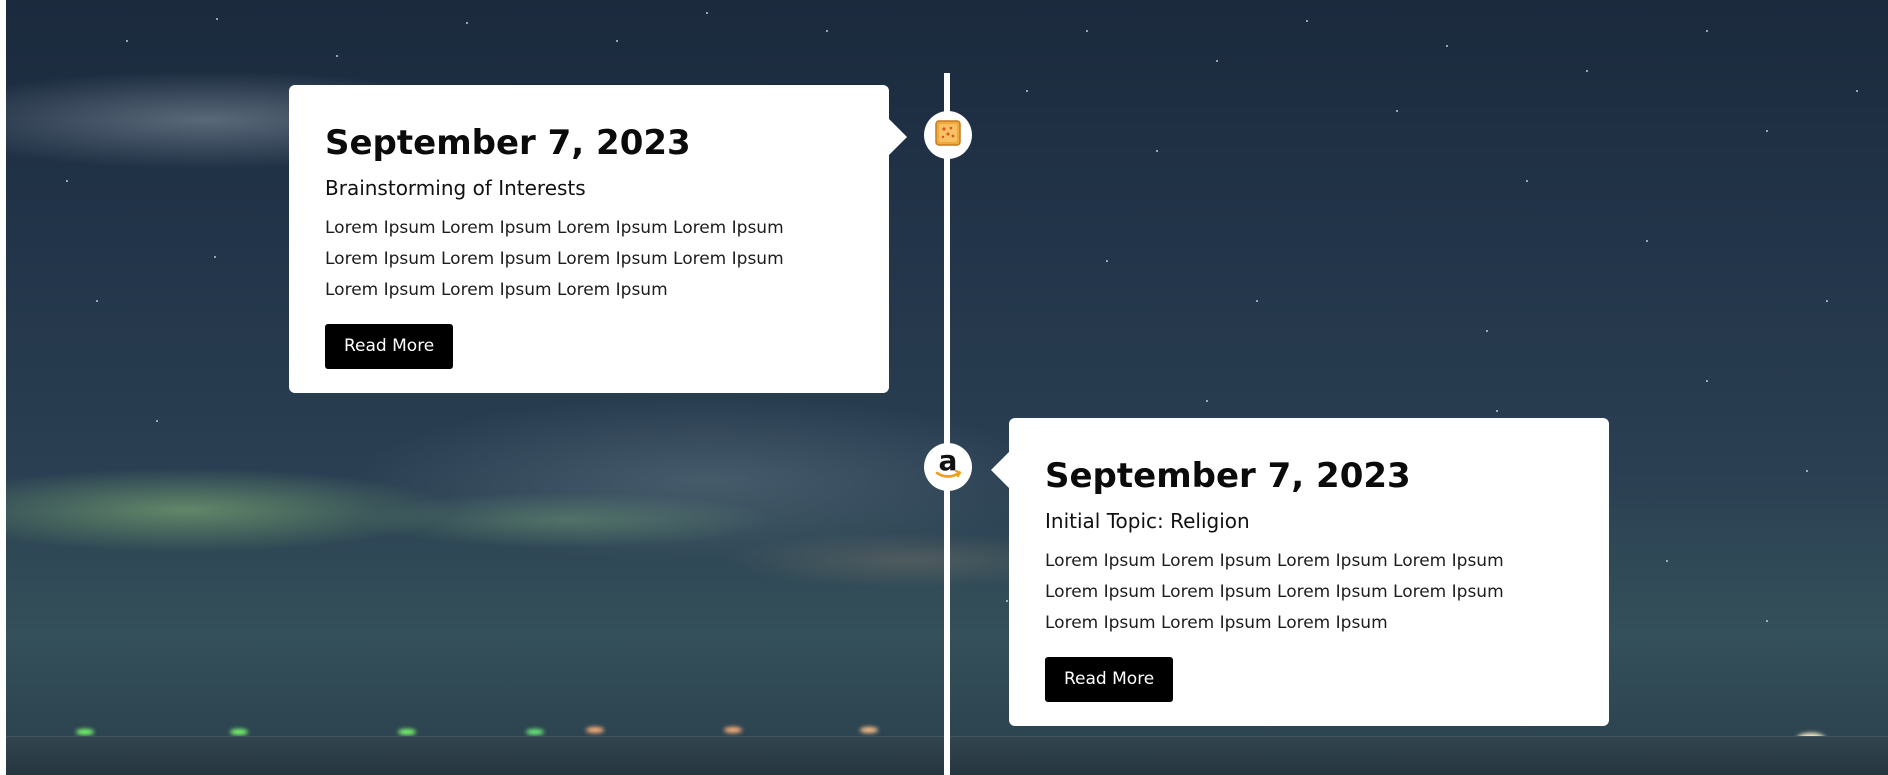 This screenshot has width=1888, height=775. I want to click on timeline-marker-2: a, so click(948, 467).